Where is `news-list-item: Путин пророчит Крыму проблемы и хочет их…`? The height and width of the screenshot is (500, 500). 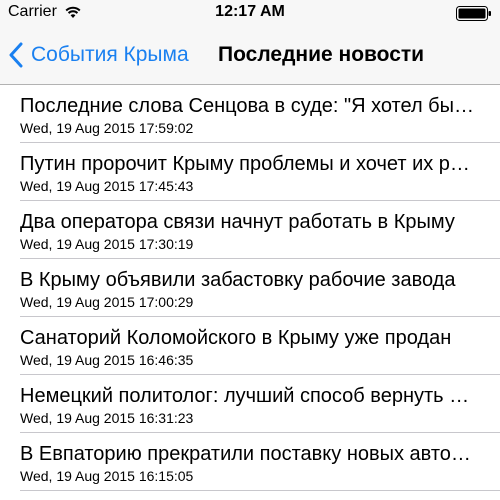 news-list-item: Путин пророчит Крыму проблемы и хочет их… is located at coordinates (250, 172).